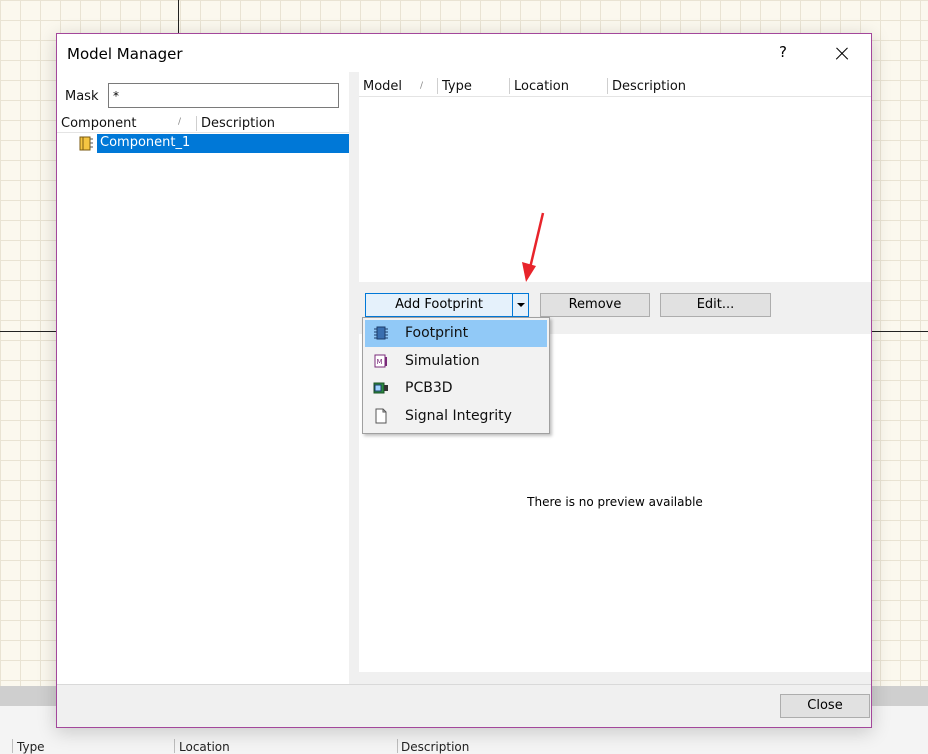 The image size is (928, 754). What do you see at coordinates (456, 388) in the screenshot?
I see `menu-item-pcb3d: PCB3D` at bounding box center [456, 388].